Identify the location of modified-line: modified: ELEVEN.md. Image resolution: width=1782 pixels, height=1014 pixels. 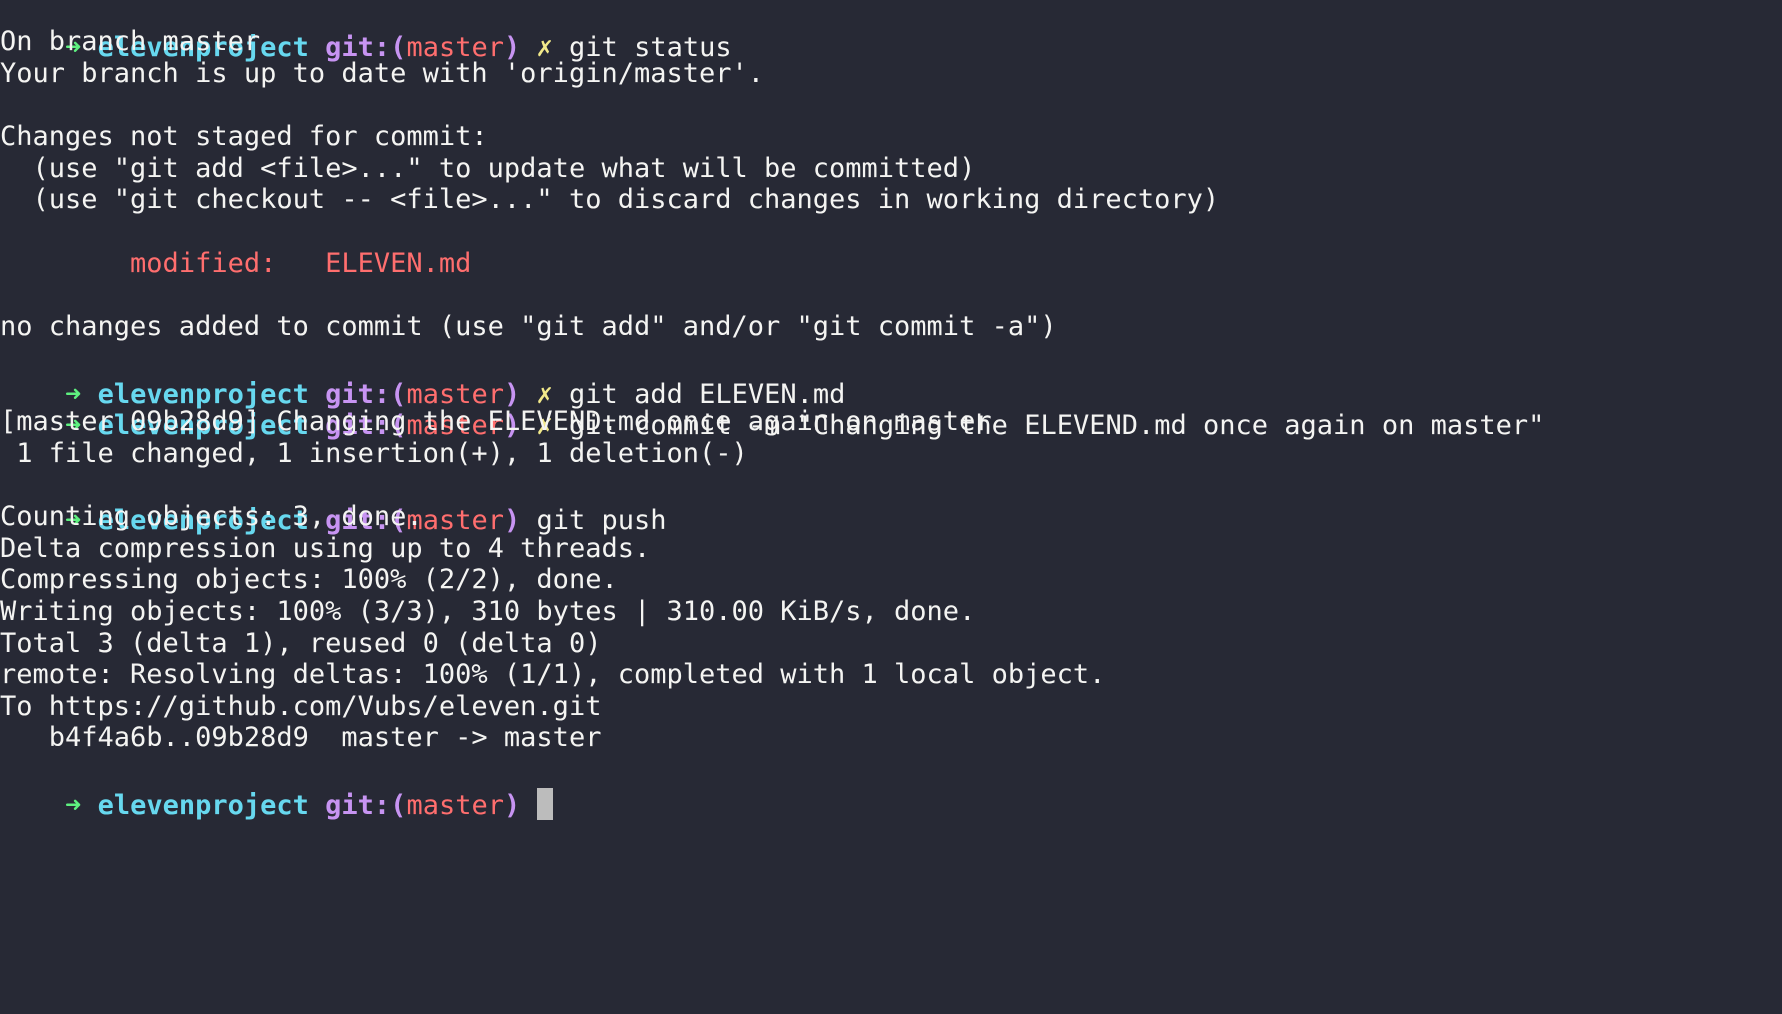
(235, 264).